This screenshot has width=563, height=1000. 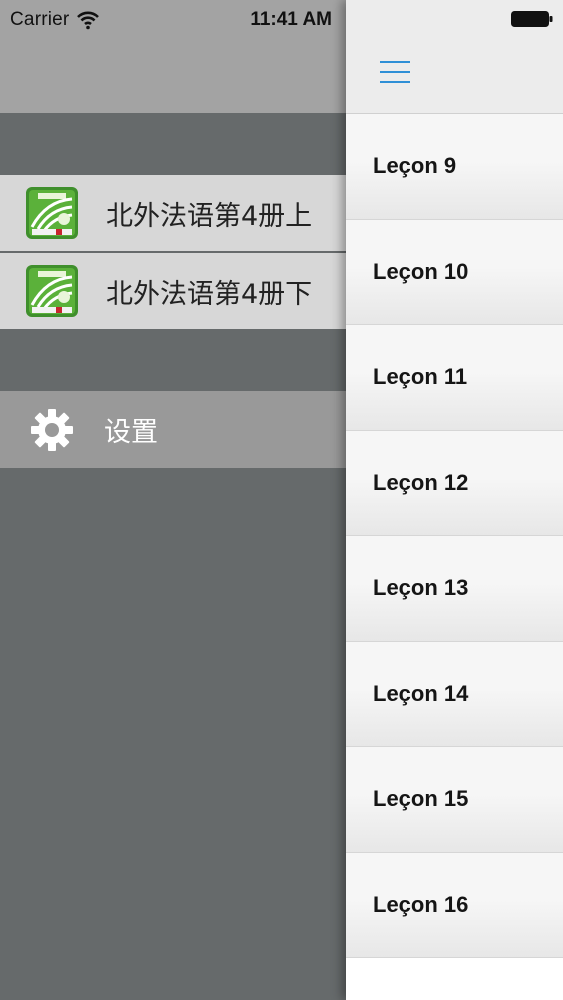 What do you see at coordinates (421, 693) in the screenshot?
I see `lesson-label: Leçon 14` at bounding box center [421, 693].